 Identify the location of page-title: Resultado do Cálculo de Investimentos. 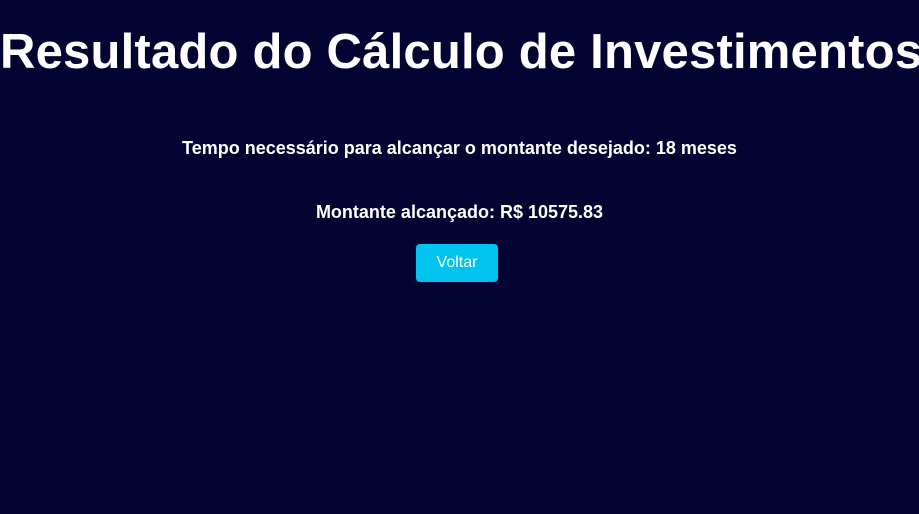
(459, 52).